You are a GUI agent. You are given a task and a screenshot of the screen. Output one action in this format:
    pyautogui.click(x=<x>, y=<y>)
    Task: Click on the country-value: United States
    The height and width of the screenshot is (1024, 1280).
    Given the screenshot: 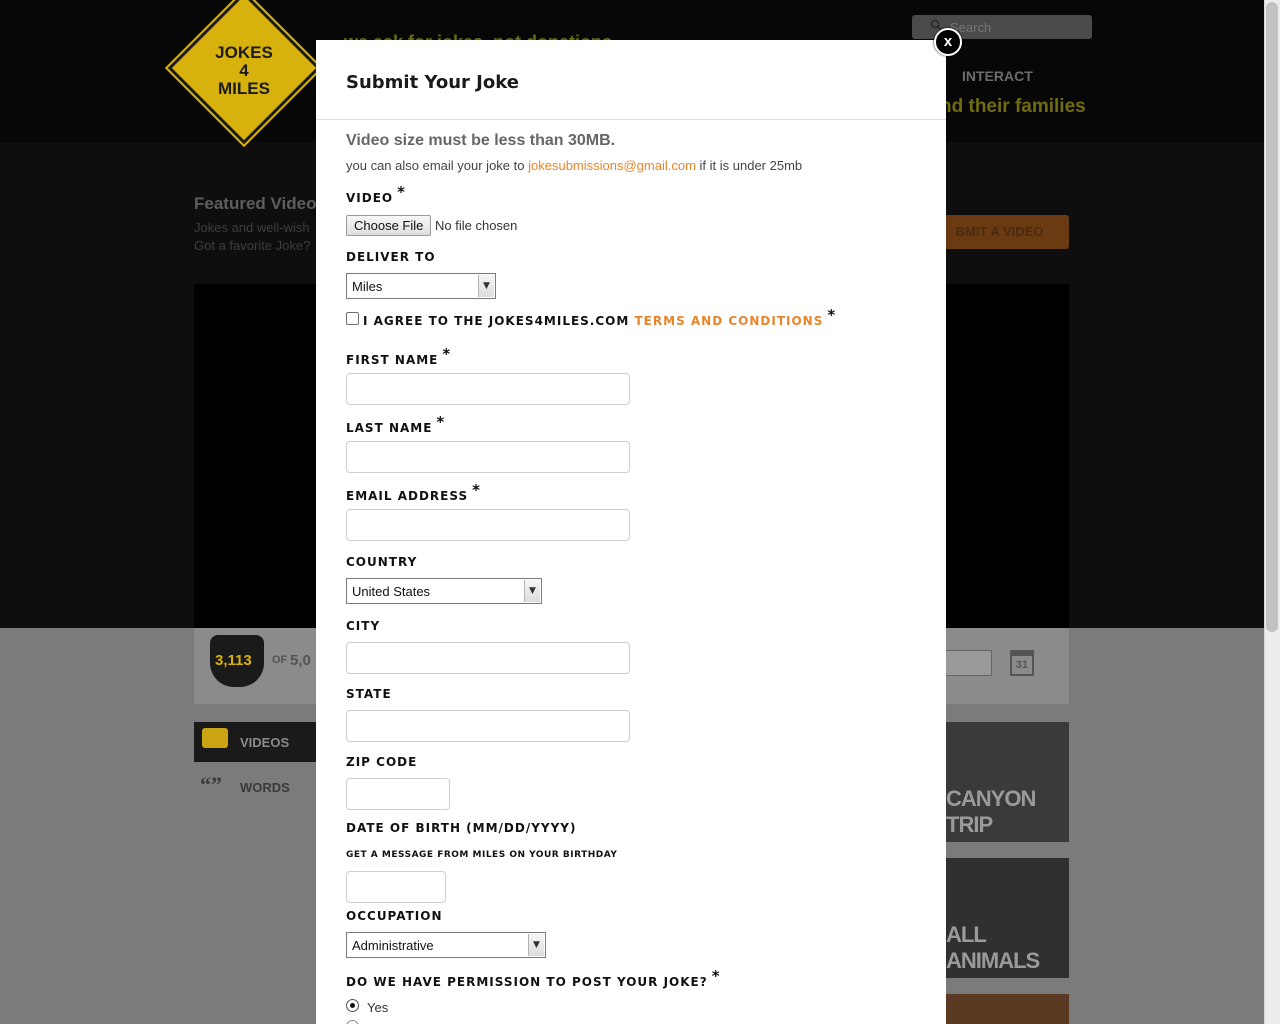 What is the action you would take?
    pyautogui.click(x=391, y=591)
    